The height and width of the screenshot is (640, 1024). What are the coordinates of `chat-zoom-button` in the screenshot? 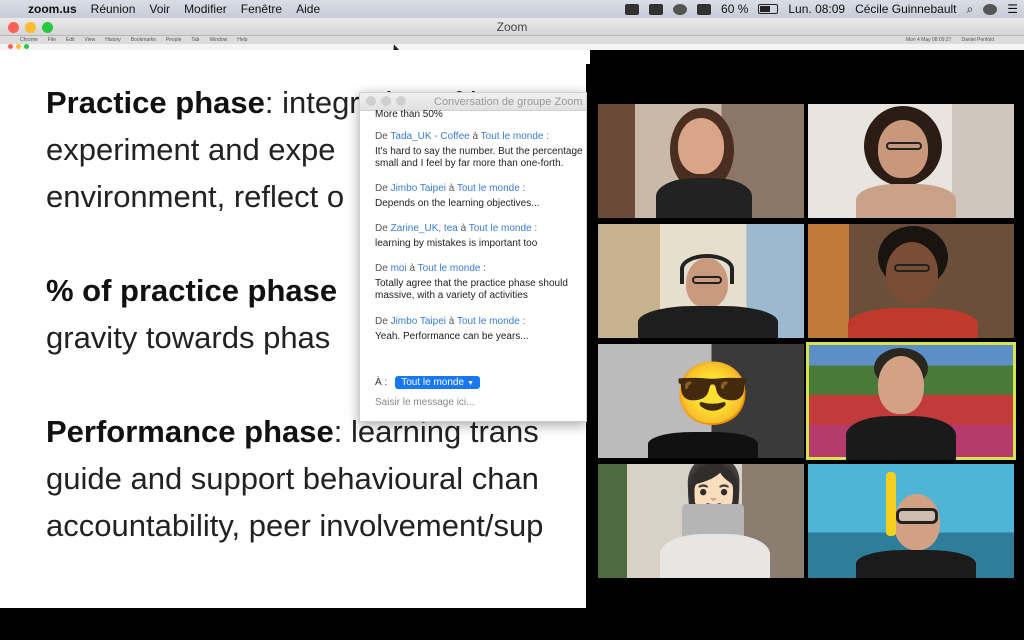 It's located at (401, 101).